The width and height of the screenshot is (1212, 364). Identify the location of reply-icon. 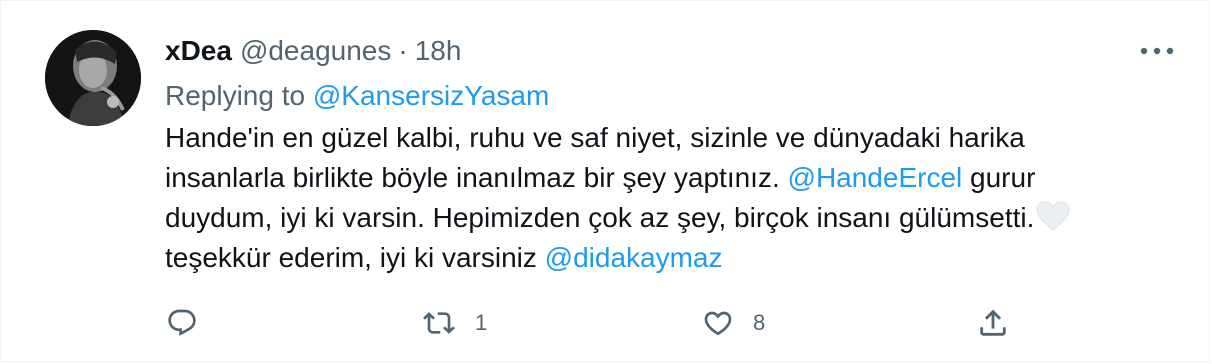
(182, 322).